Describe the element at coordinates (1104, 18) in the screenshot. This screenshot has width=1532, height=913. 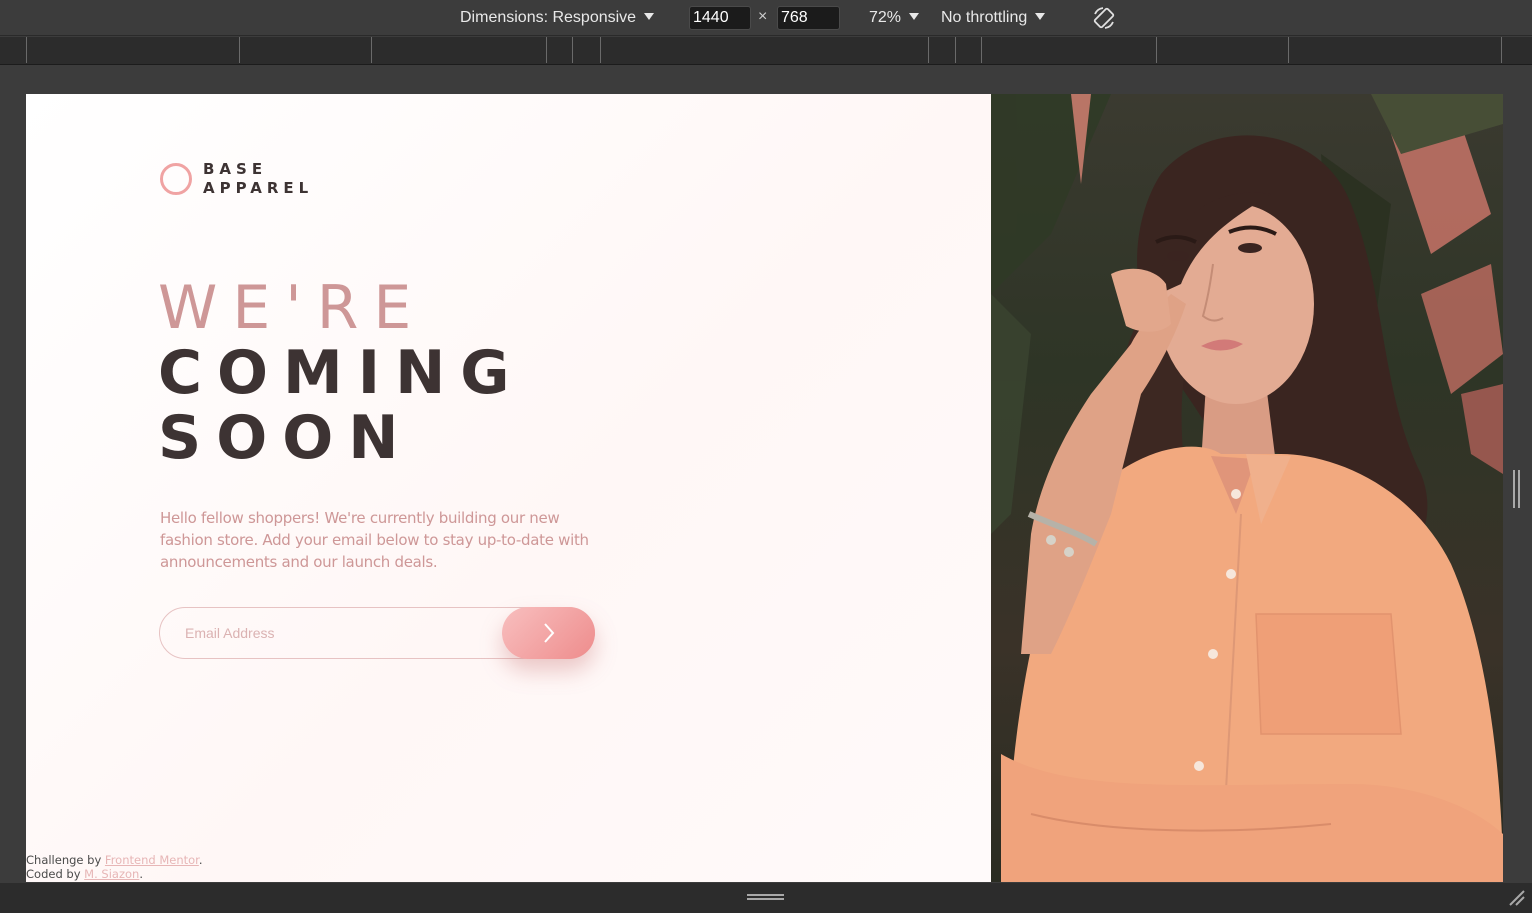
I see `rotate-icon` at that location.